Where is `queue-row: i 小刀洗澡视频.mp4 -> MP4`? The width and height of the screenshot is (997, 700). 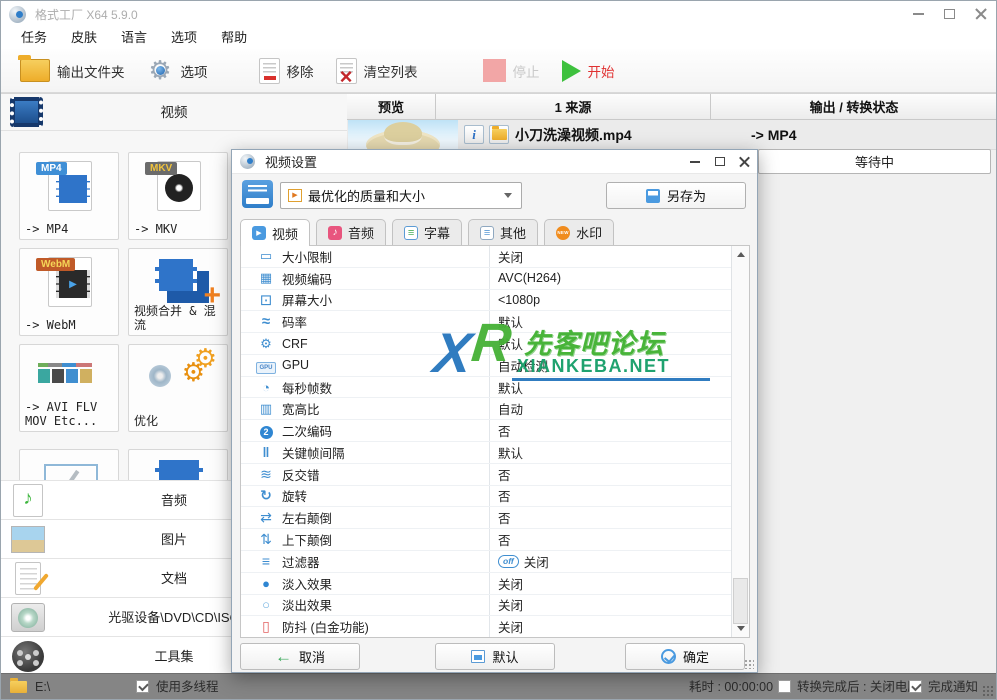 queue-row: i 小刀洗澡视频.mp4 -> MP4 is located at coordinates (671, 135).